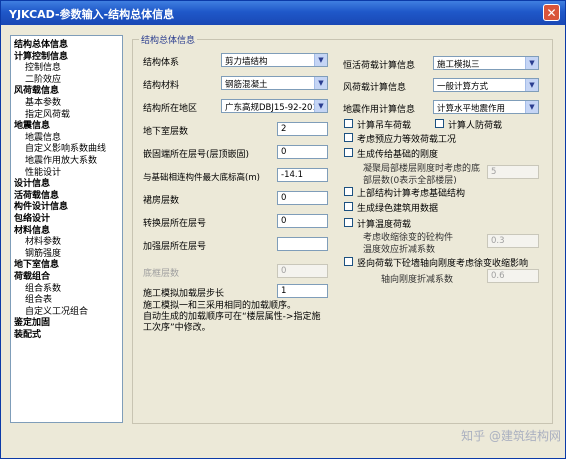 This screenshot has width=566, height=459. I want to click on construction-step-label: 施工模拟加载层步长, so click(184, 294).